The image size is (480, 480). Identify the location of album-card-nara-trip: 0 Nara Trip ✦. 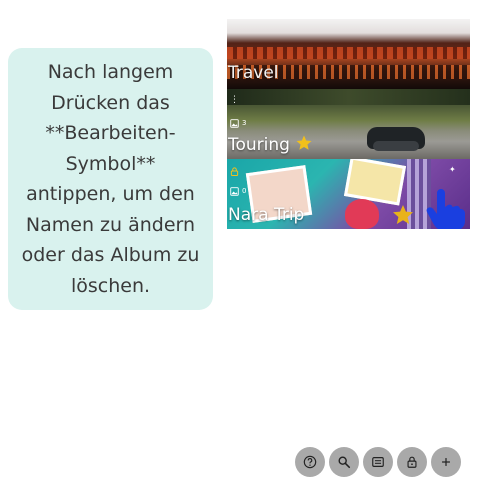
(348, 194).